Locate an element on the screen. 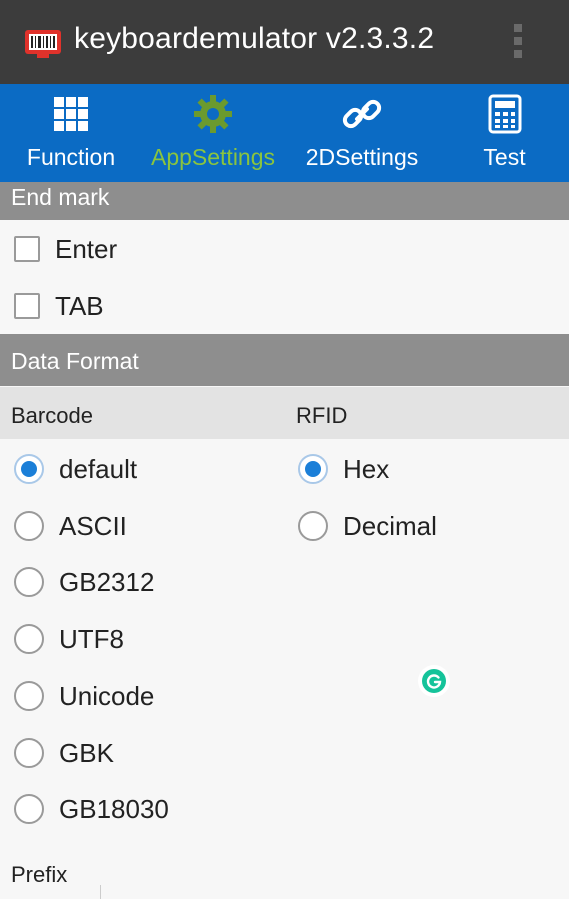  overflow-menu-icon is located at coordinates (518, 44).